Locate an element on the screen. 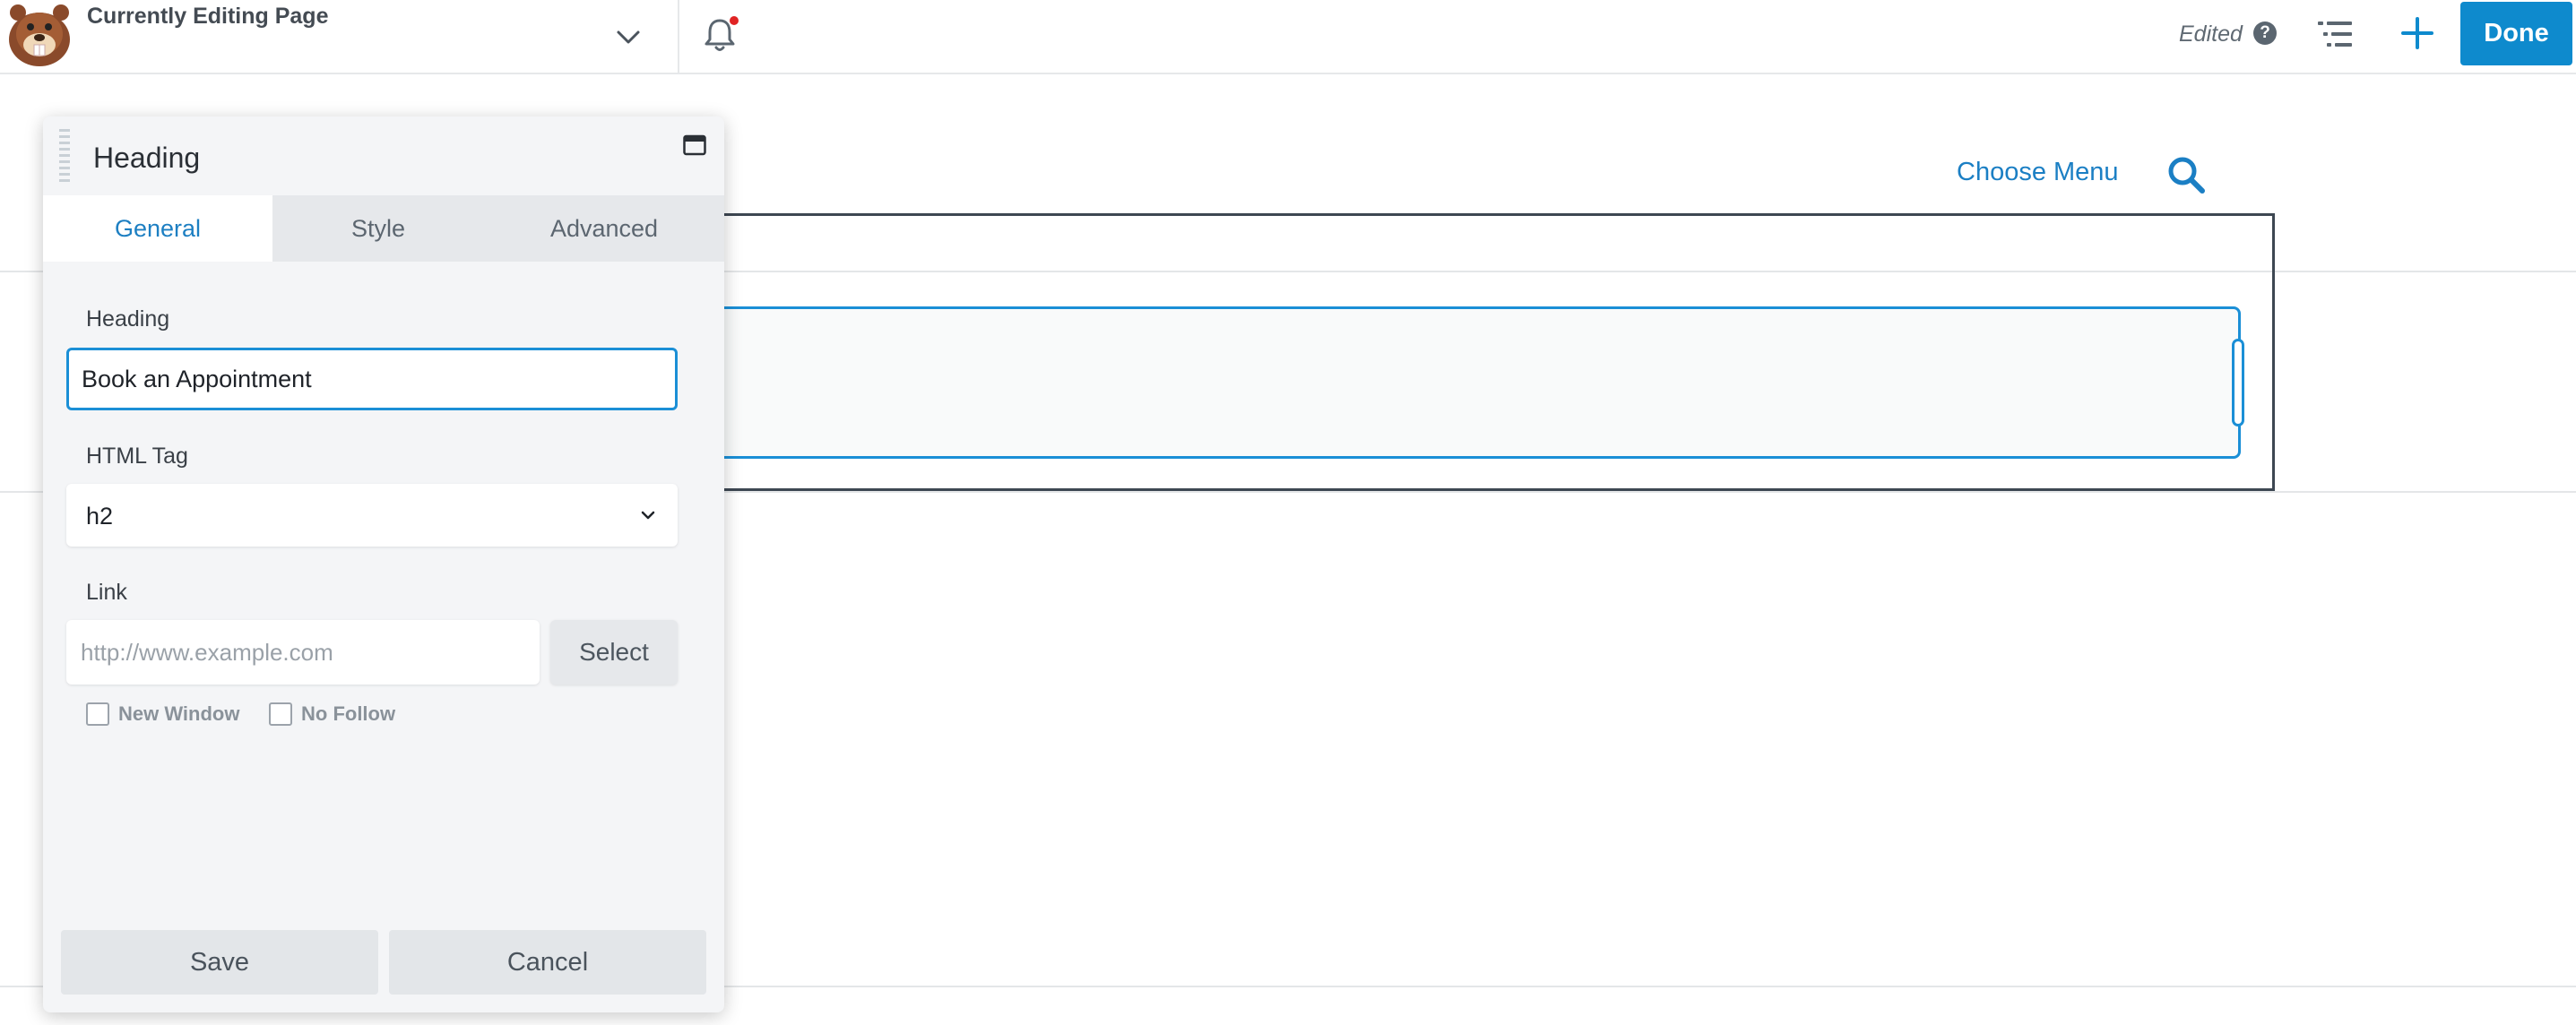  new-window-checkbox is located at coordinates (97, 714).